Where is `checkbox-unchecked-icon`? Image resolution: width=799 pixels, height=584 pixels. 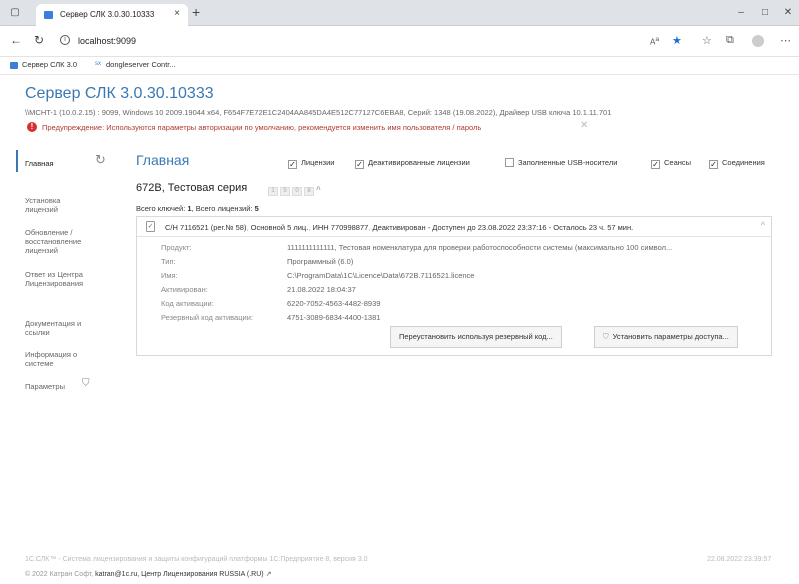 checkbox-unchecked-icon is located at coordinates (509, 162).